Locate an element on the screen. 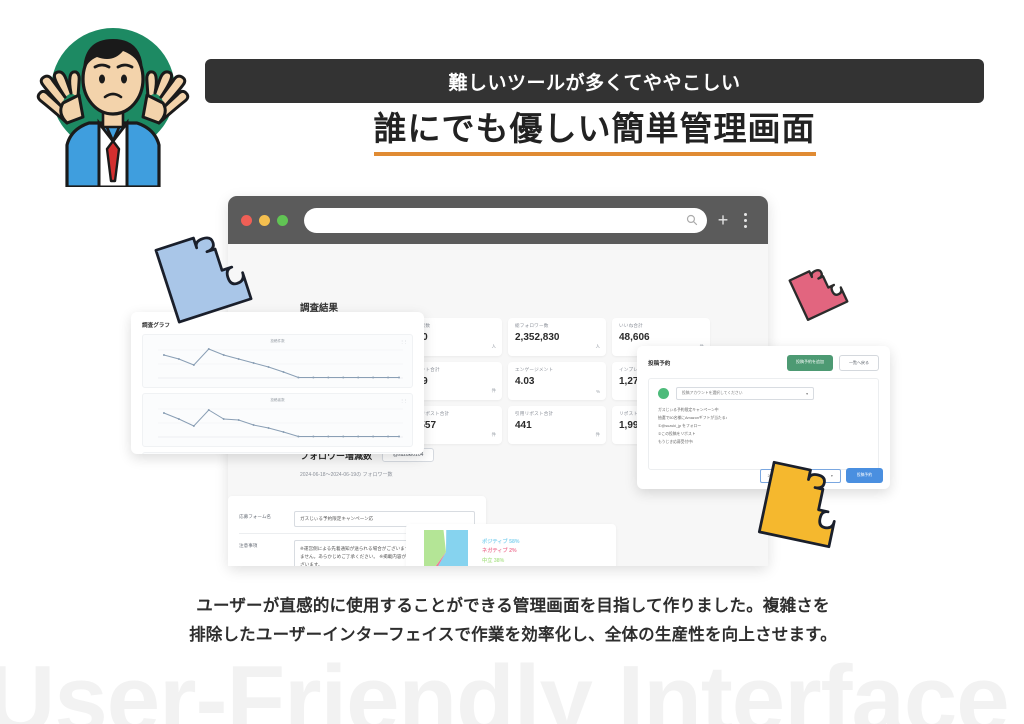 This screenshot has height=724, width=1024. legend-positive: ポジティブ 58% is located at coordinates (501, 541).